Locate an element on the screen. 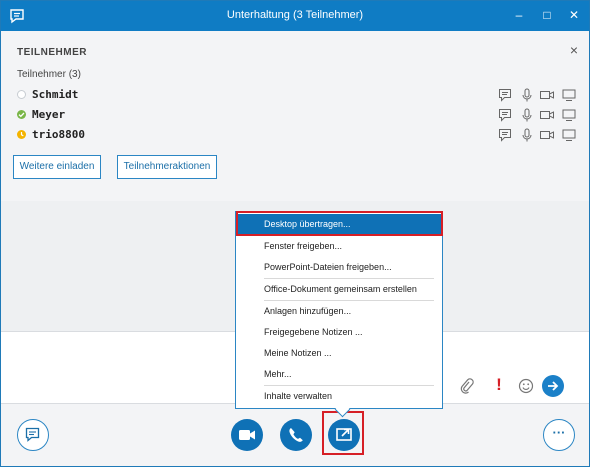 The width and height of the screenshot is (590, 467). participant-name: Meyer is located at coordinates (49, 114).